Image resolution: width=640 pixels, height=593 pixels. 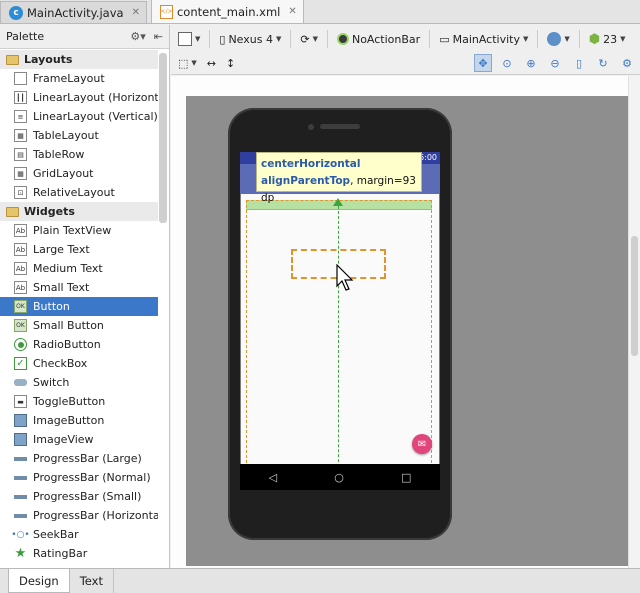 I want to click on palette-item-progressbar-normal: ProgressBar (Normal), so click(x=79, y=477).